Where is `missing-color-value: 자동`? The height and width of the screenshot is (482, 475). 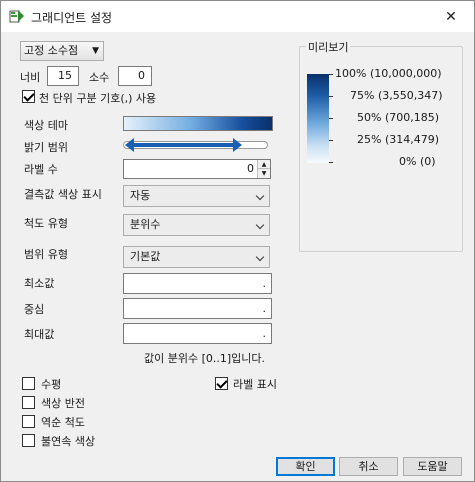
missing-color-value: 자동 is located at coordinates (140, 195).